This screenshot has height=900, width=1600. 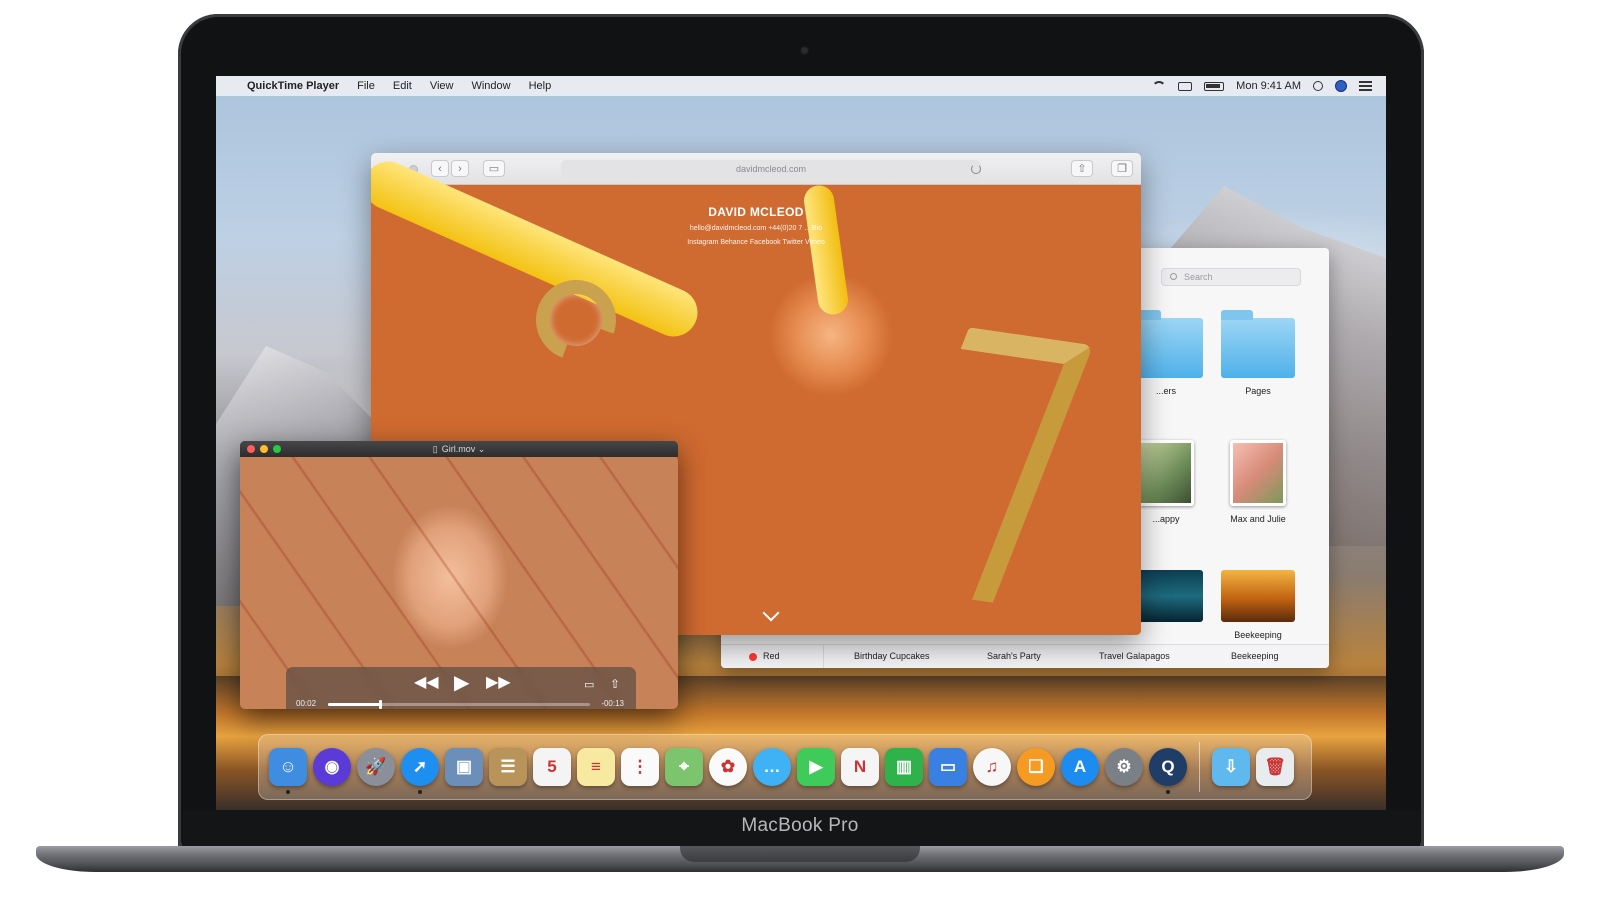 I want to click on menu-view: View, so click(x=442, y=86).